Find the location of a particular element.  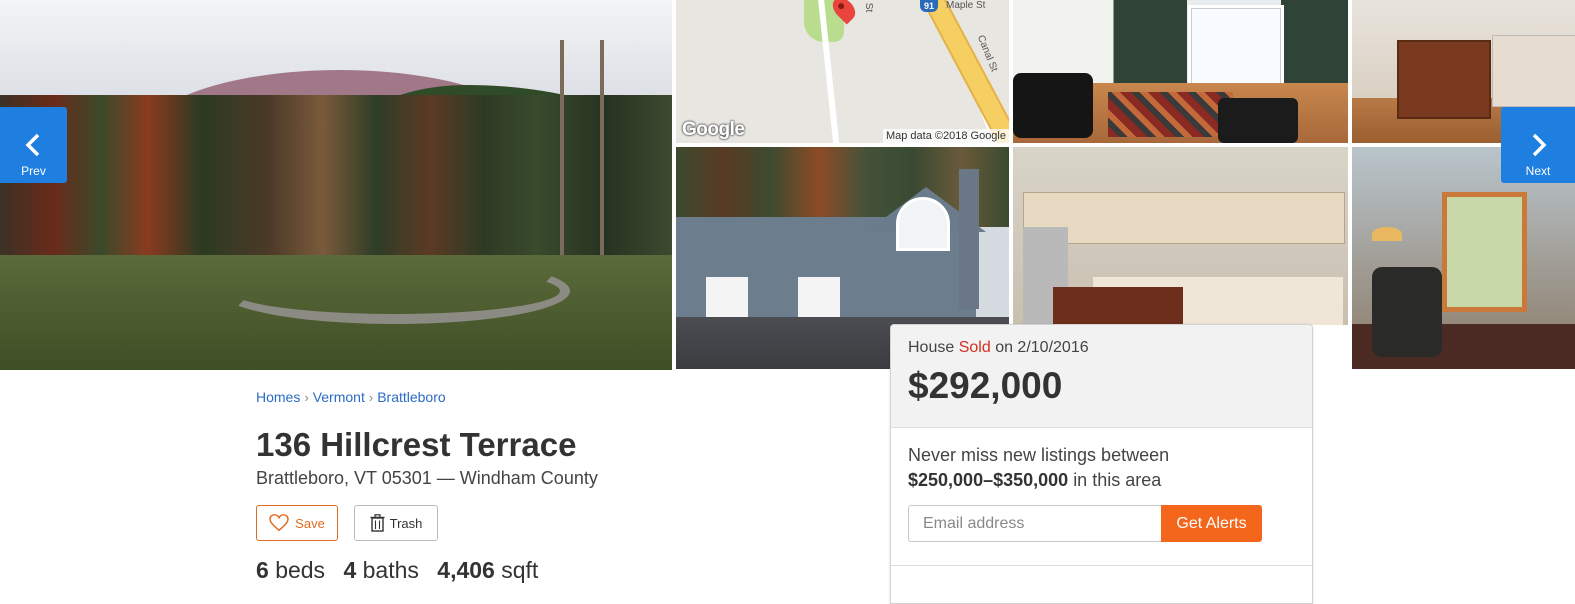

autumn-trees is located at coordinates (336, 185).